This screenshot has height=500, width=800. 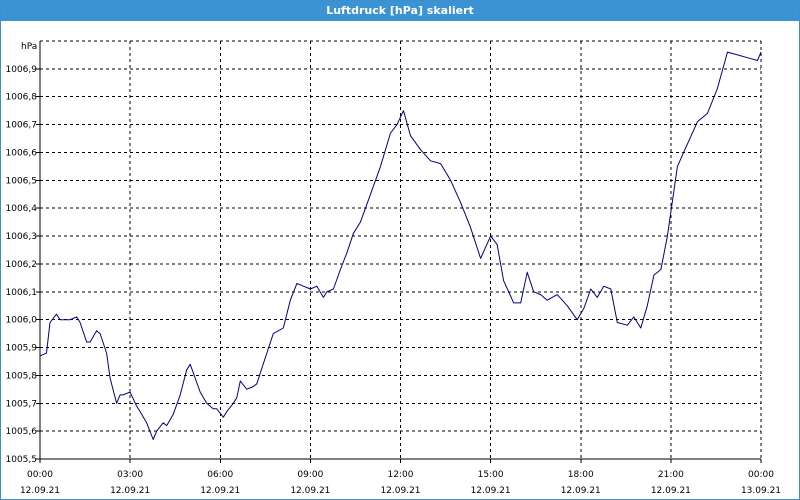 I want to click on x-tick-label-time: 15:00, so click(x=491, y=475).